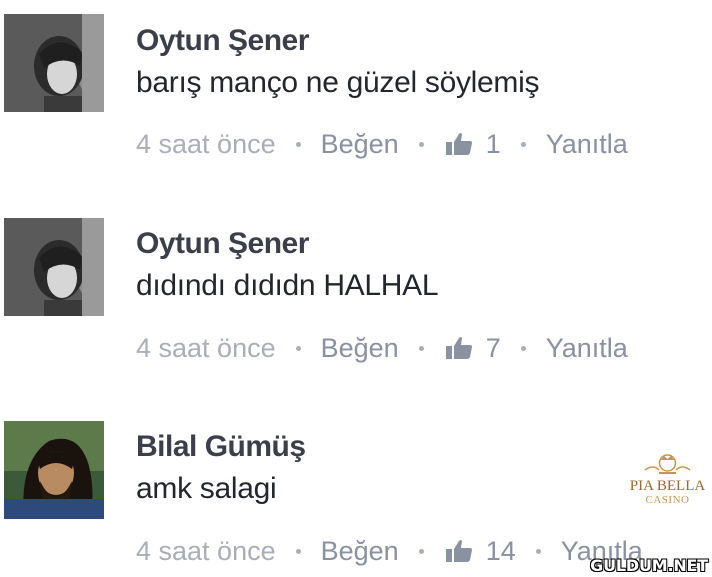 This screenshot has width=712, height=577. Describe the element at coordinates (667, 464) in the screenshot. I see `crown-logo-icon` at that location.